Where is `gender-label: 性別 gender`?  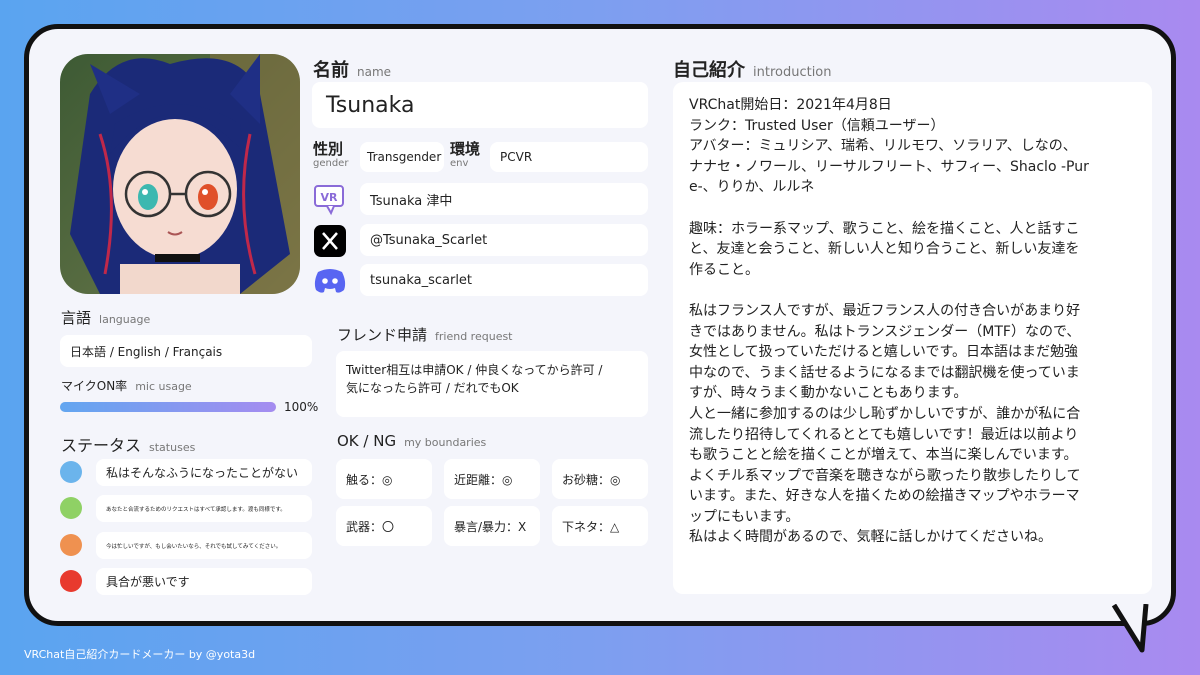
gender-label: 性別 gender is located at coordinates (331, 154).